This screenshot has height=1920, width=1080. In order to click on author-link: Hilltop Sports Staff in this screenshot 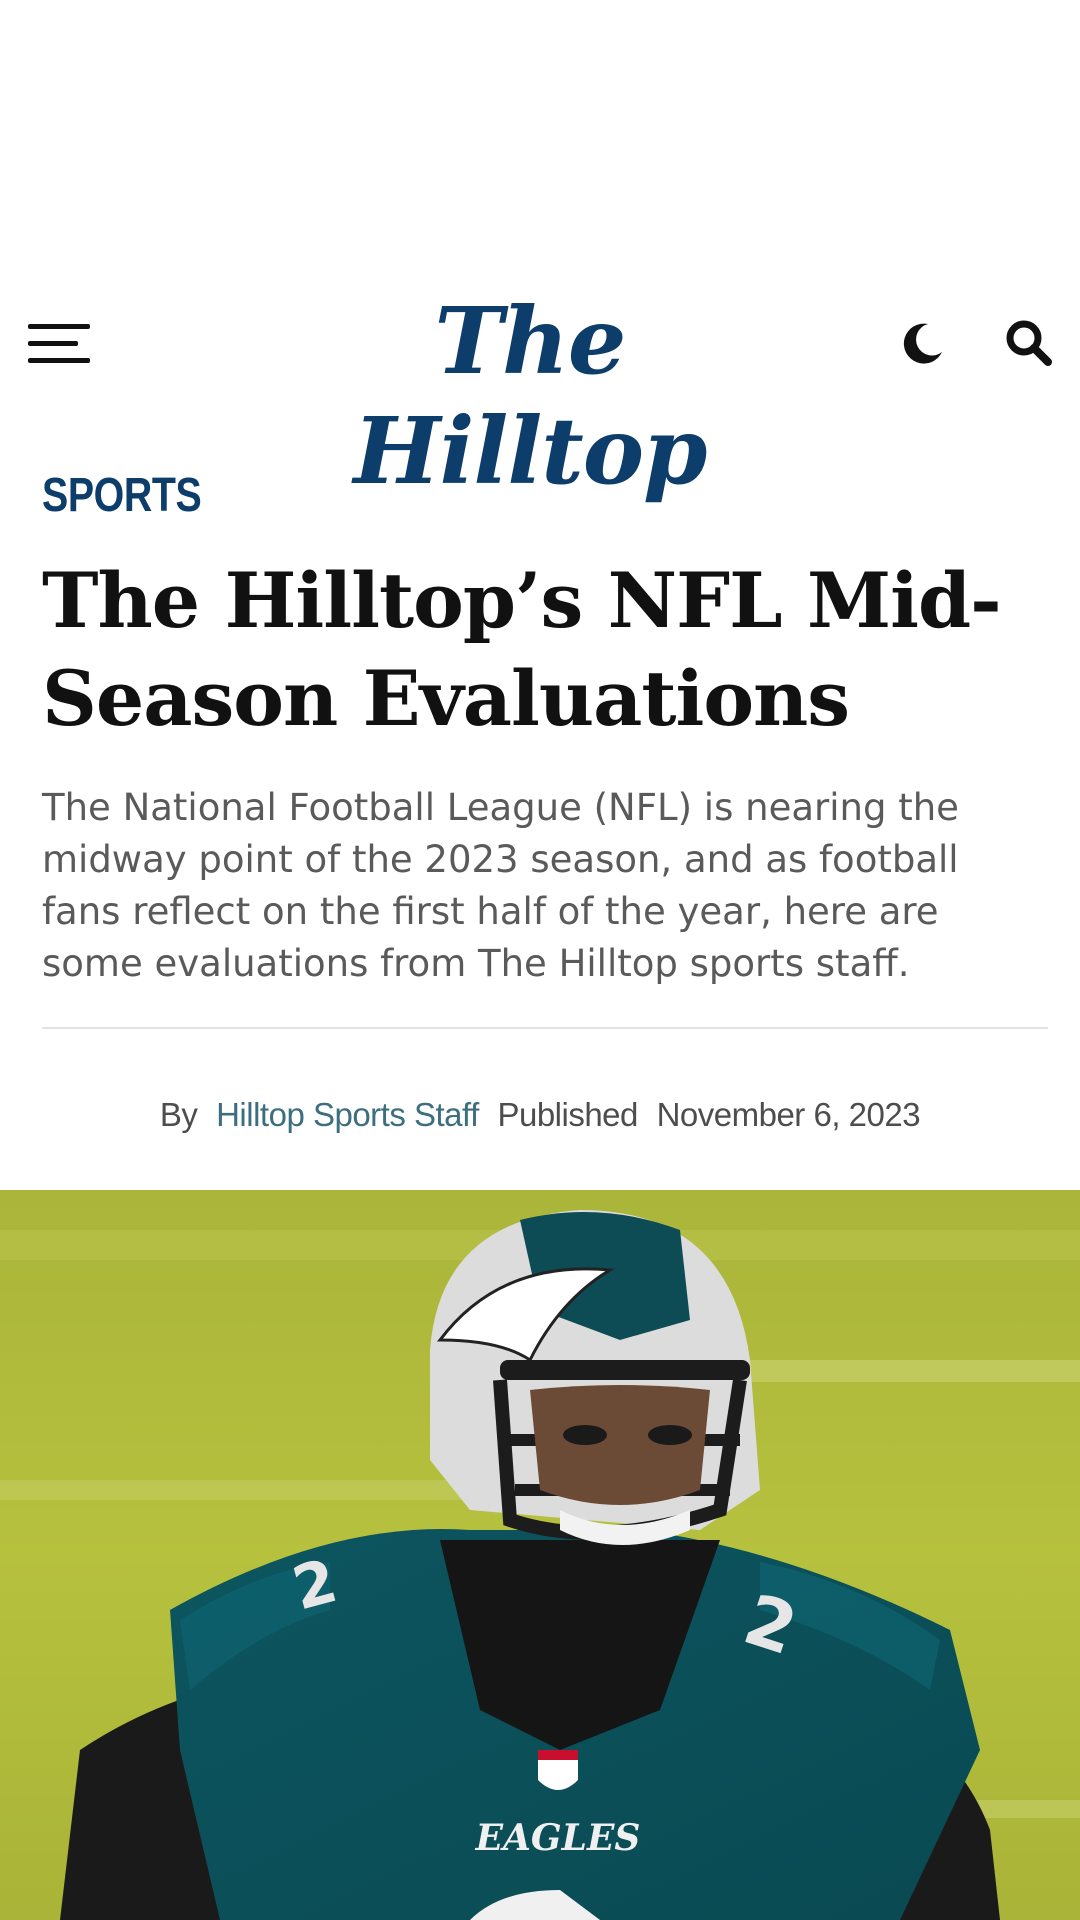, I will do `click(347, 1114)`.